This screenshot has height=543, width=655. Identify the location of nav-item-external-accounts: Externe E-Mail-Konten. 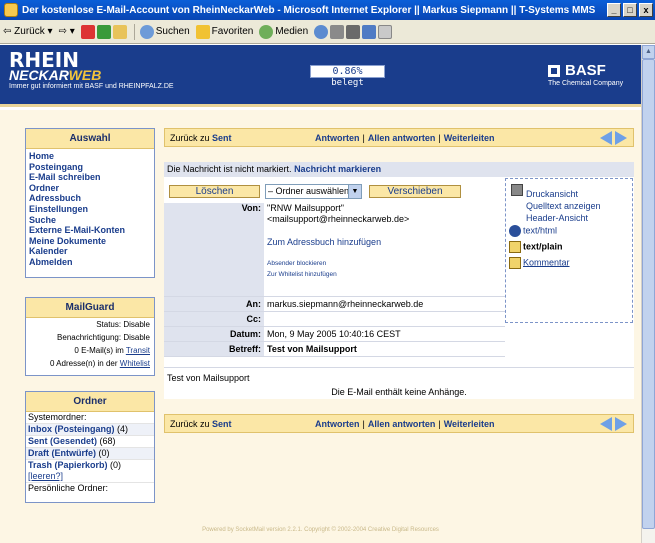
(90, 230).